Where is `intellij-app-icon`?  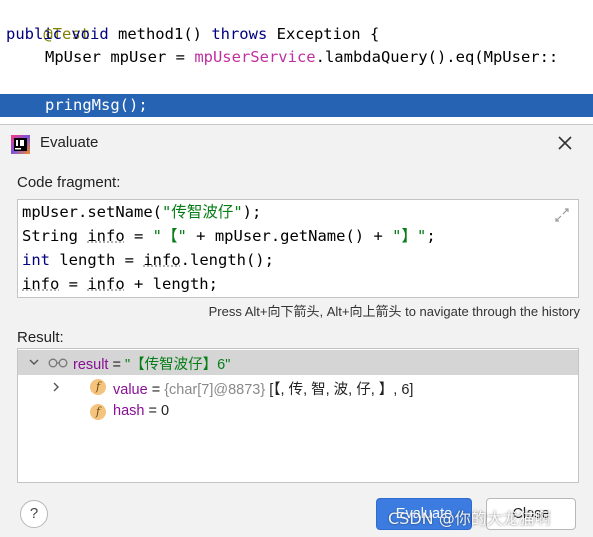
intellij-app-icon is located at coordinates (20, 144).